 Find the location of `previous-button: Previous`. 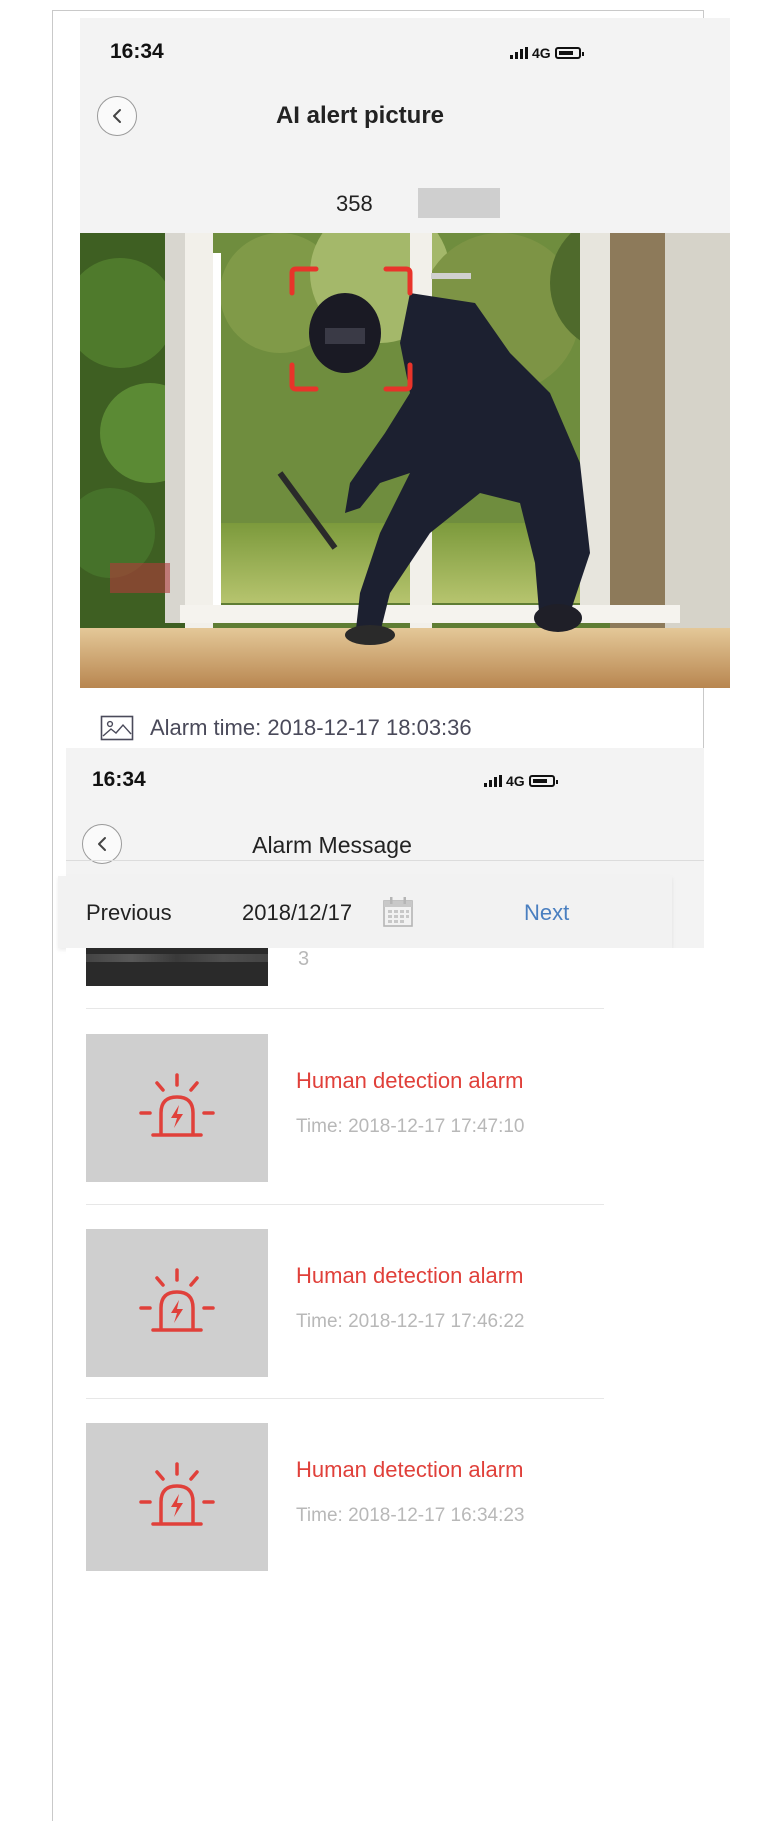

previous-button: Previous is located at coordinates (129, 913).